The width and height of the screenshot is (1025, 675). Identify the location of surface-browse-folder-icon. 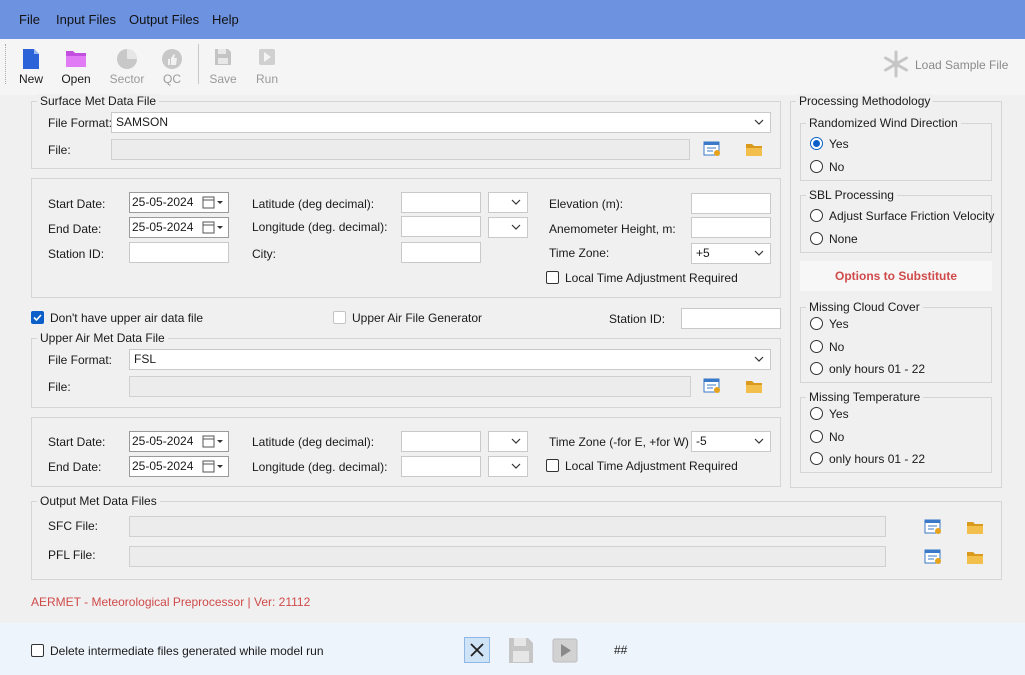
(755, 151).